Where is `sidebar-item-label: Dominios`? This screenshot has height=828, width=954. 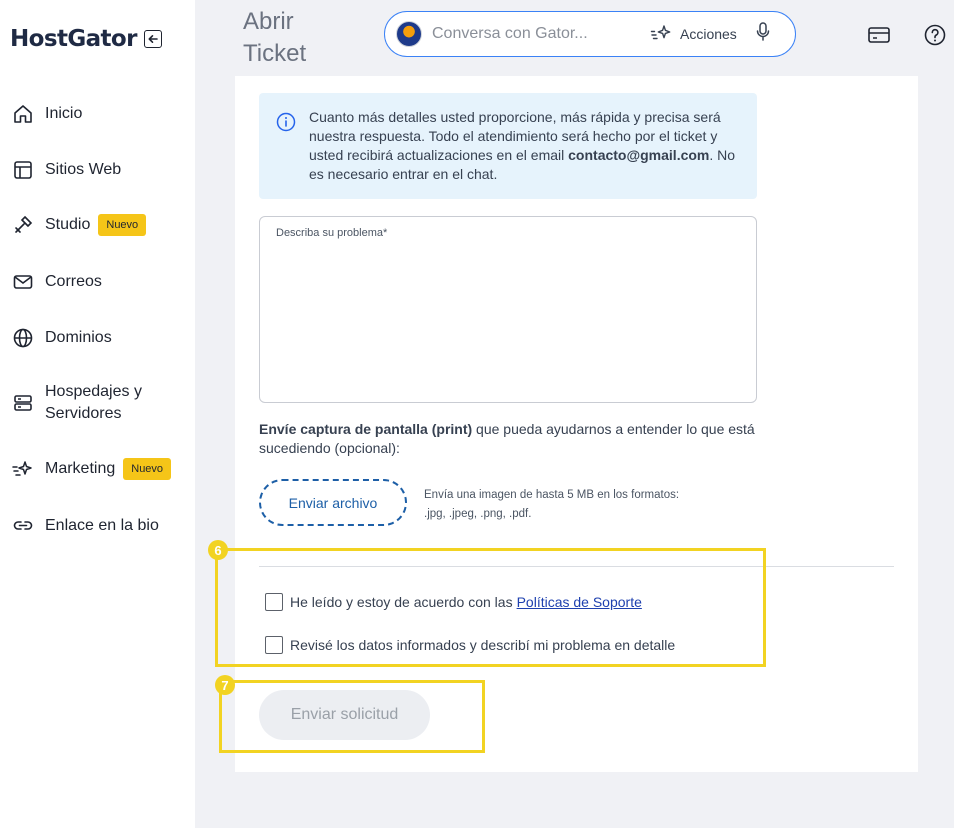
sidebar-item-label: Dominios is located at coordinates (78, 337).